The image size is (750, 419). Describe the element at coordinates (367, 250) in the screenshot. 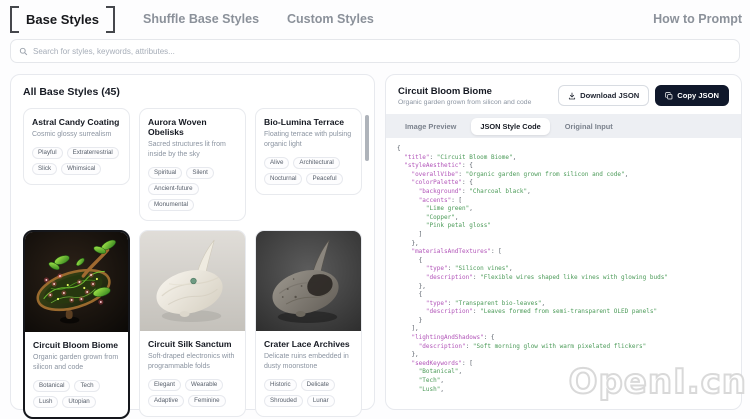

I see `left-panel-scrollbar` at that location.